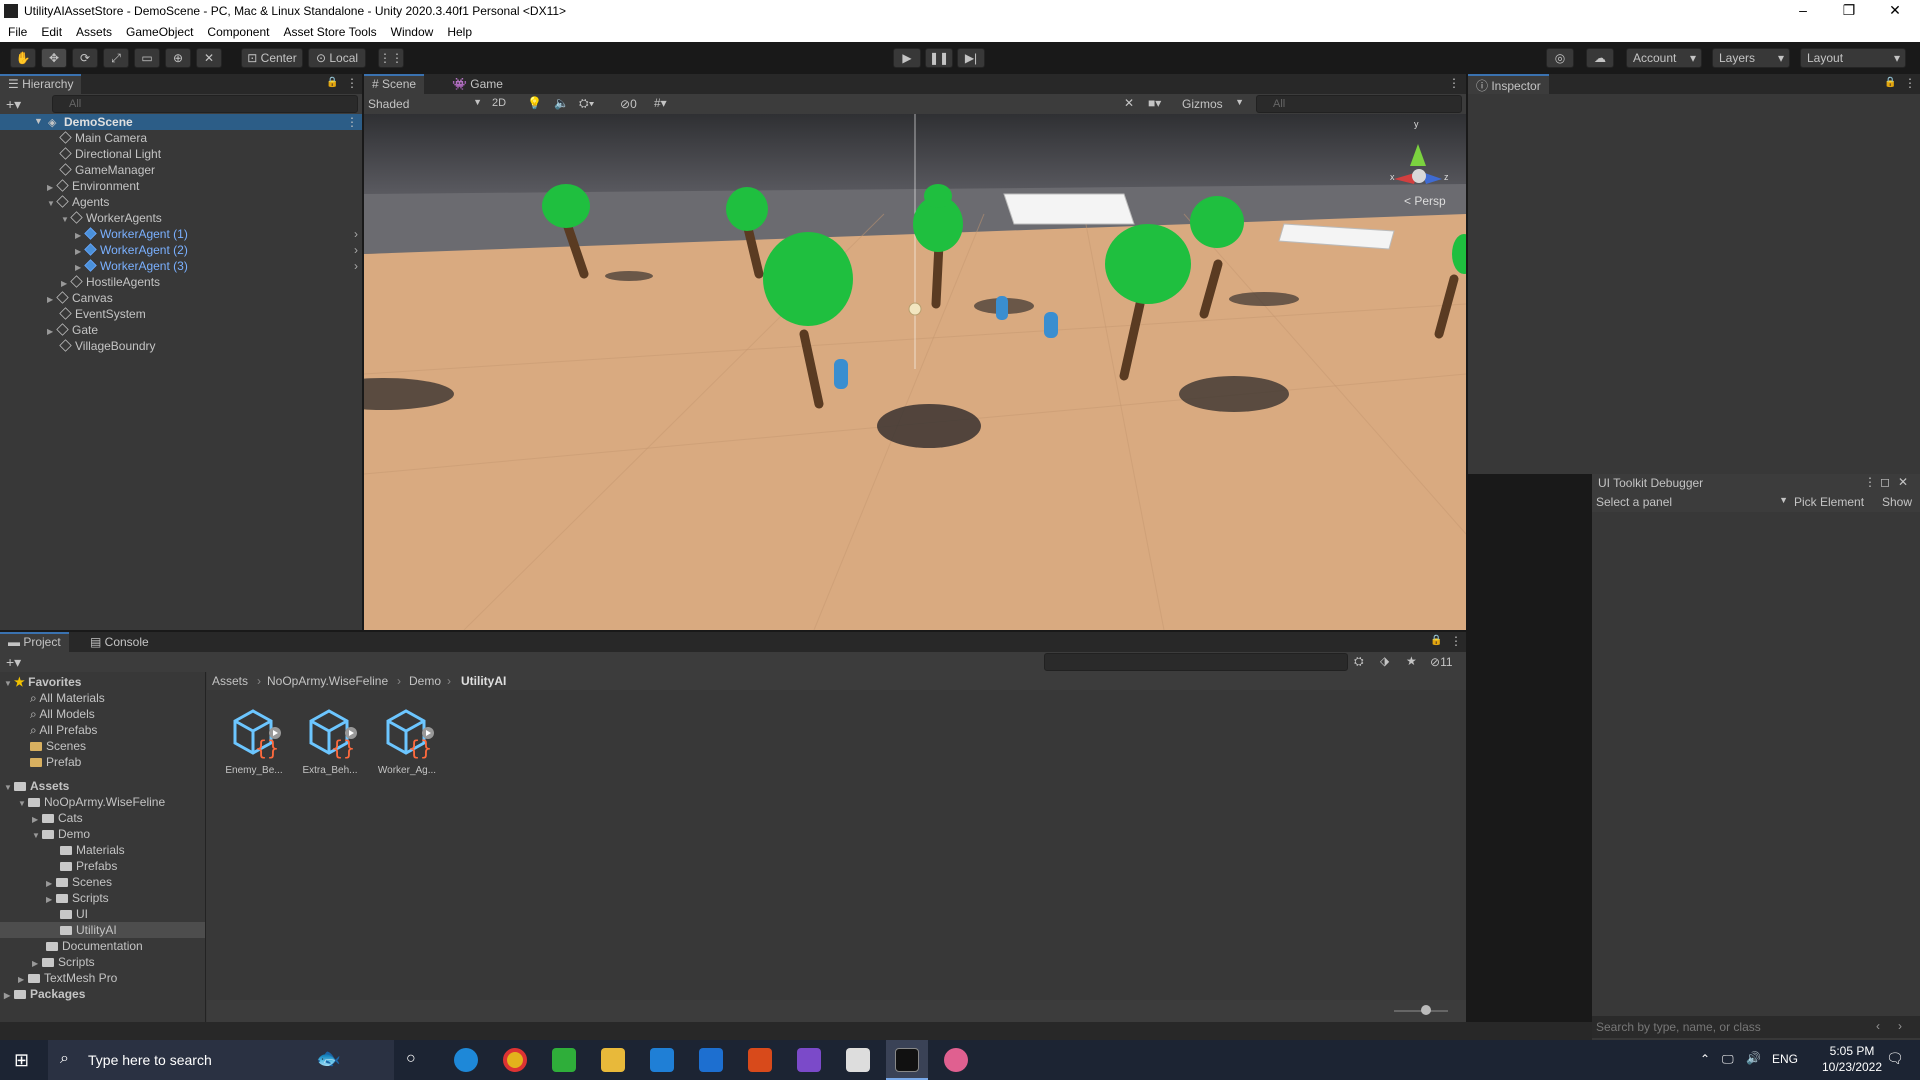  I want to click on notifications-icon: 🗨, so click(1895, 1058).